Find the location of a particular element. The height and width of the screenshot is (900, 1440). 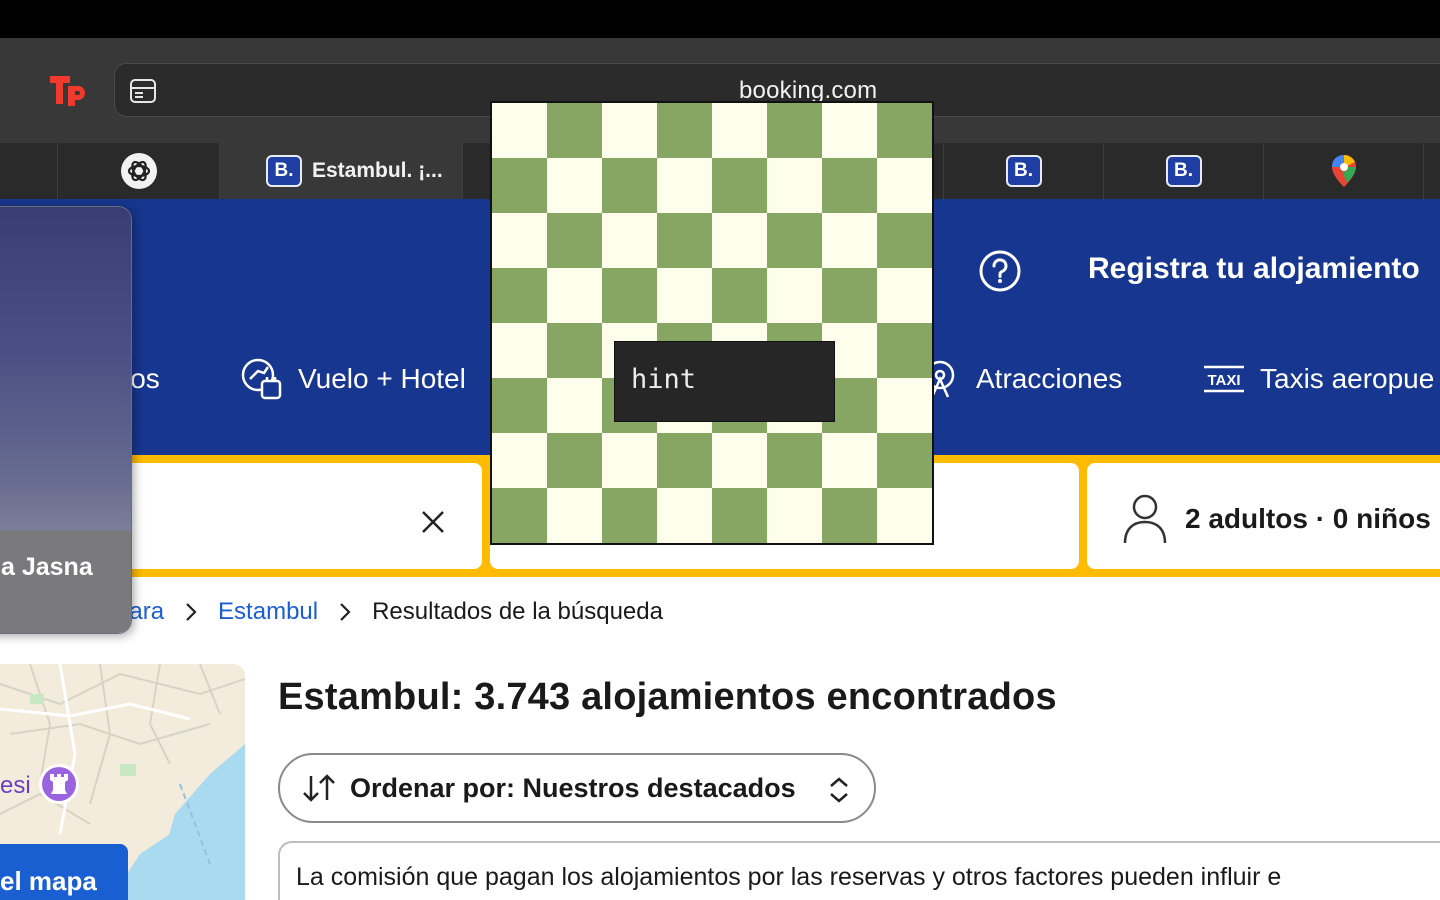

tab-booking-2: B. is located at coordinates (1023, 171).